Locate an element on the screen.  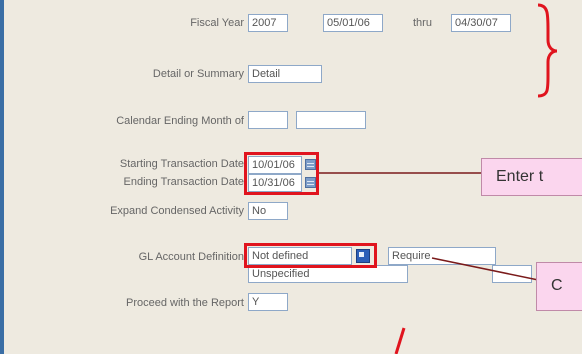
pointer-line-gl is located at coordinates (490, 270).